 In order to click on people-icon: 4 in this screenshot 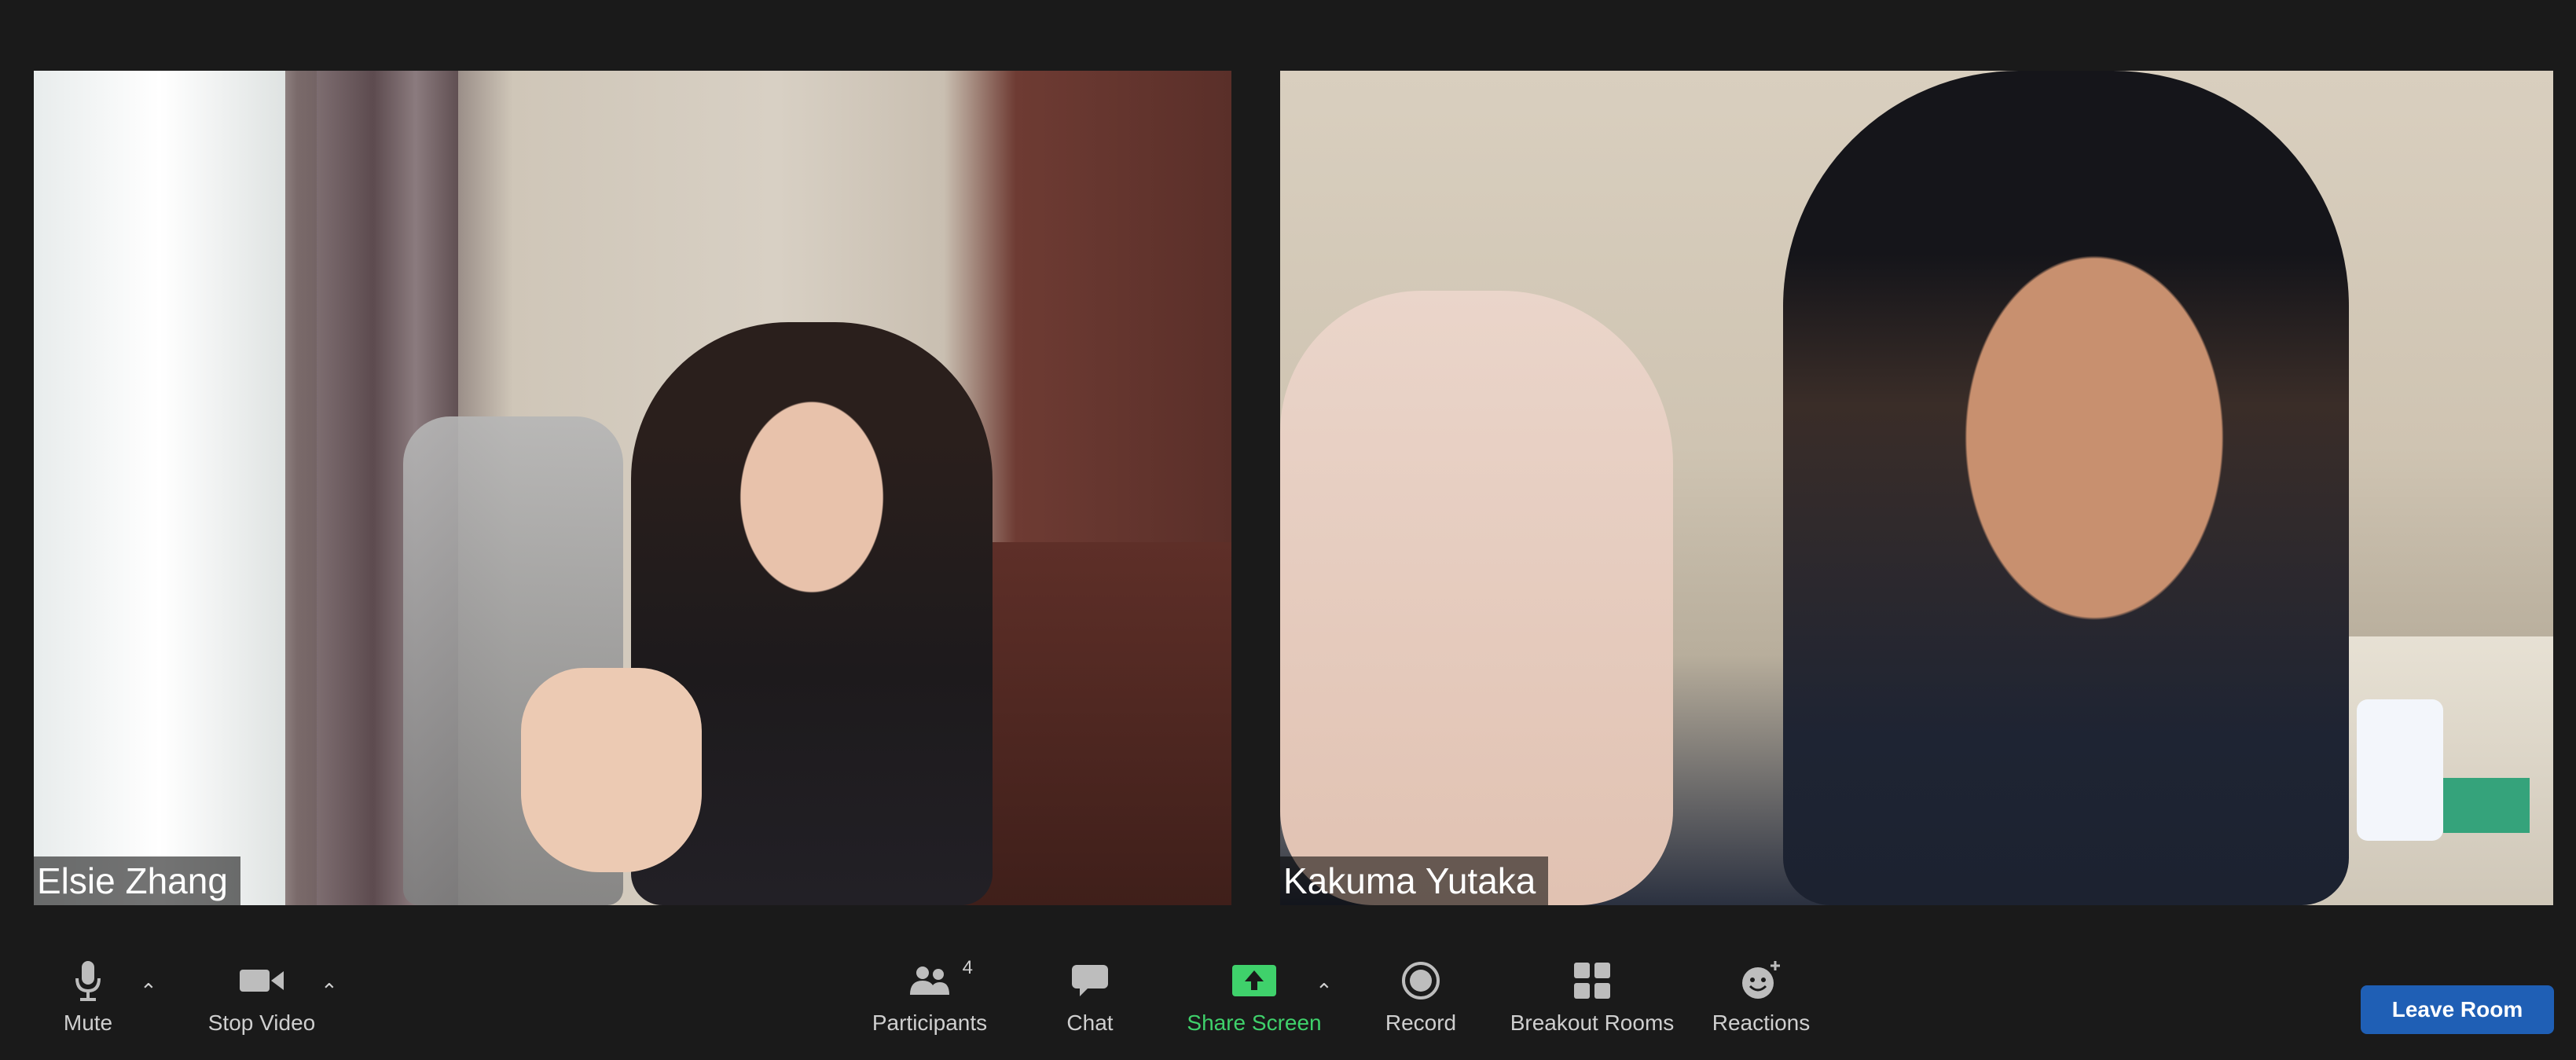, I will do `click(940, 981)`.